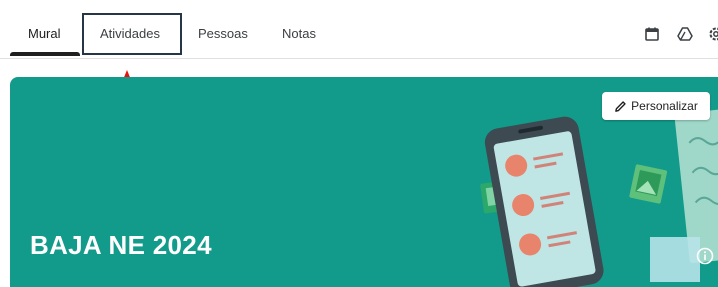 This screenshot has width=718, height=287. What do you see at coordinates (121, 245) in the screenshot?
I see `class-title: BAJA NE 2024` at bounding box center [121, 245].